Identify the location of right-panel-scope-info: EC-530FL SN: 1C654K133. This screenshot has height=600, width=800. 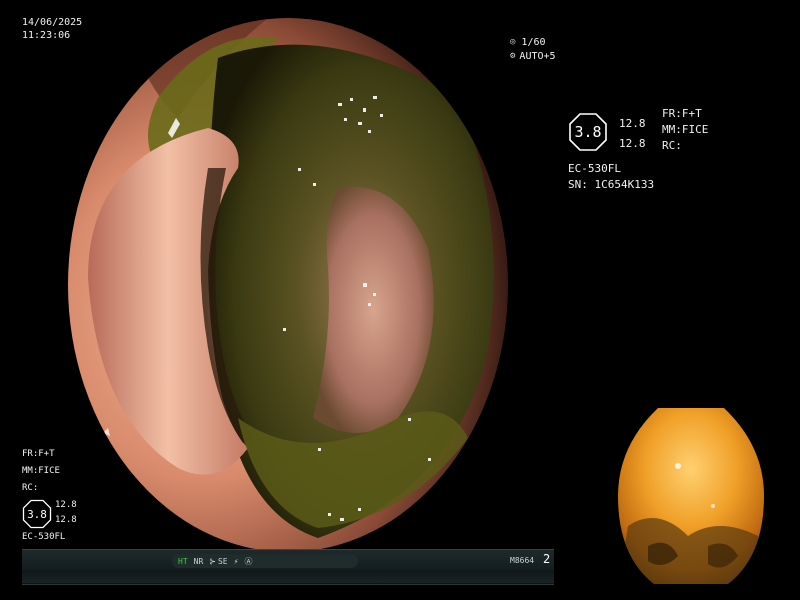
(611, 177).